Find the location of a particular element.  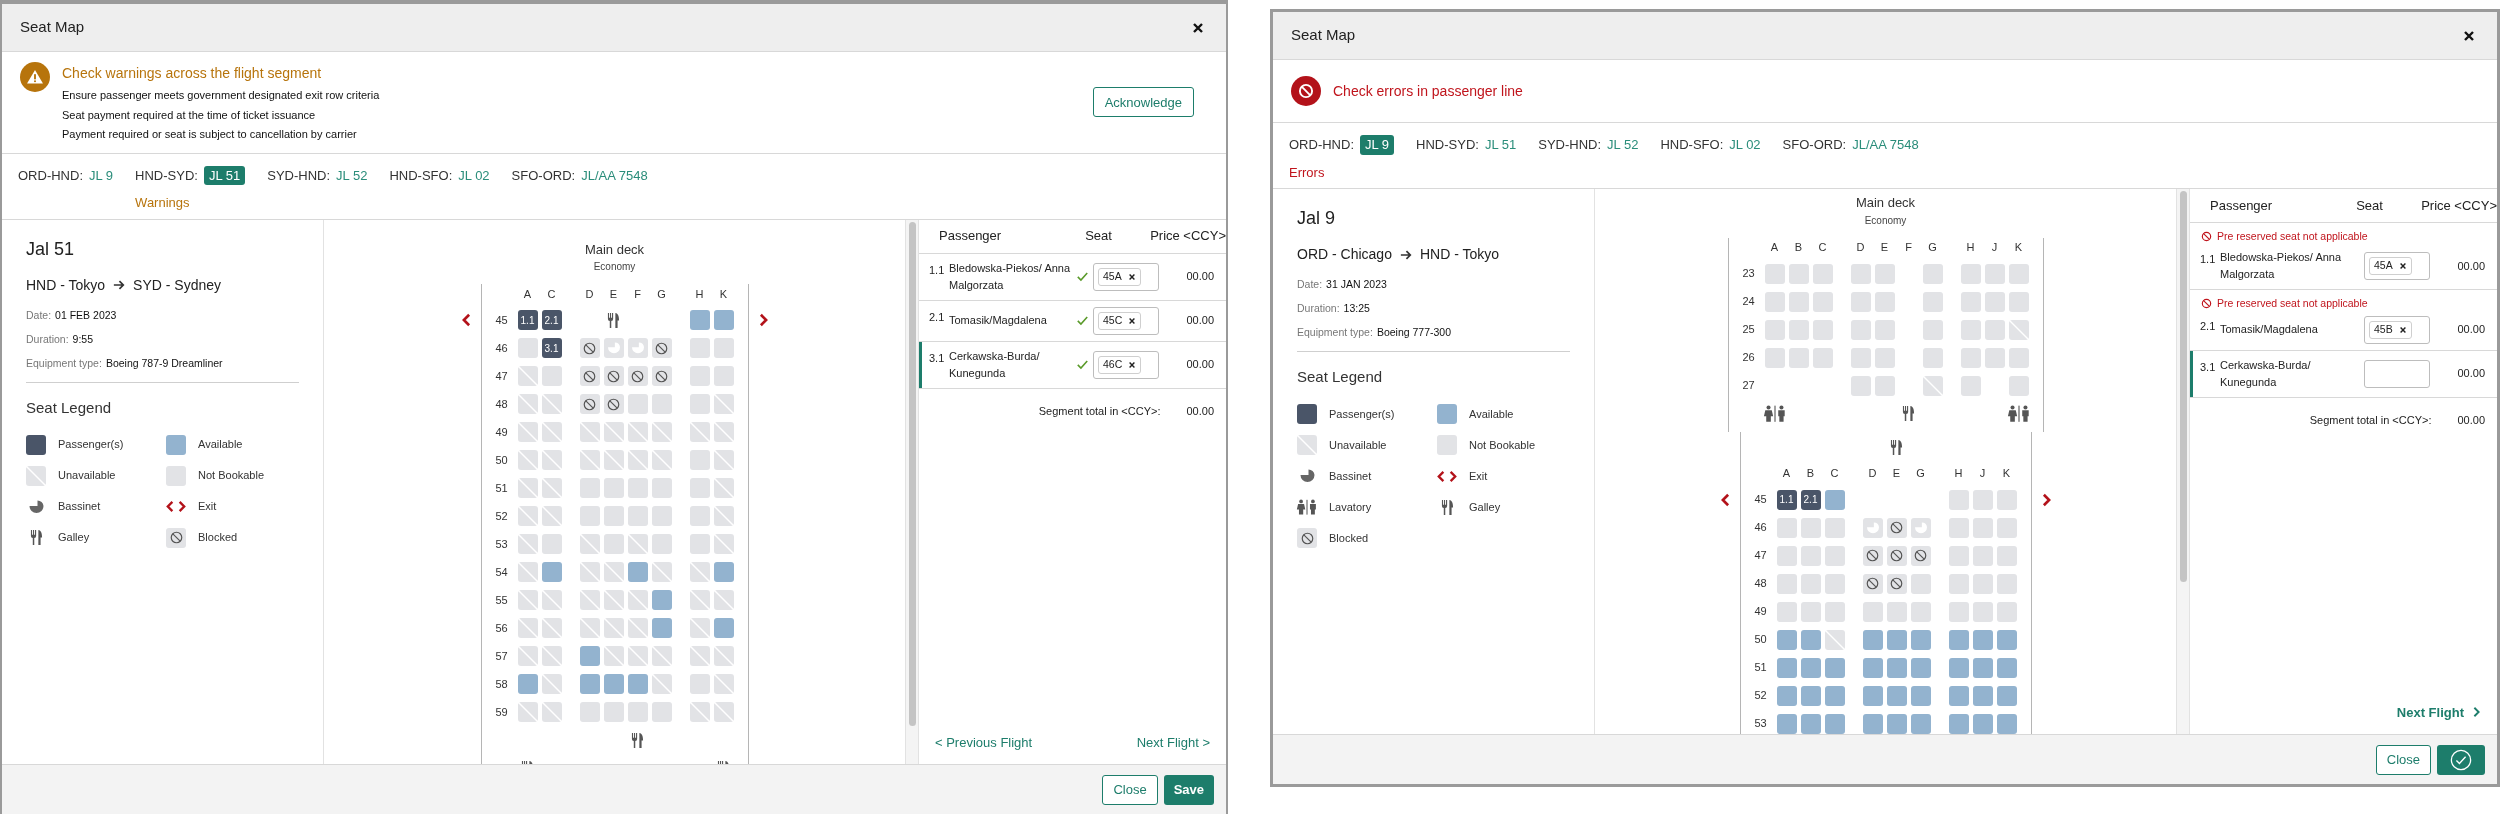

seat-field is located at coordinates (2397, 373).